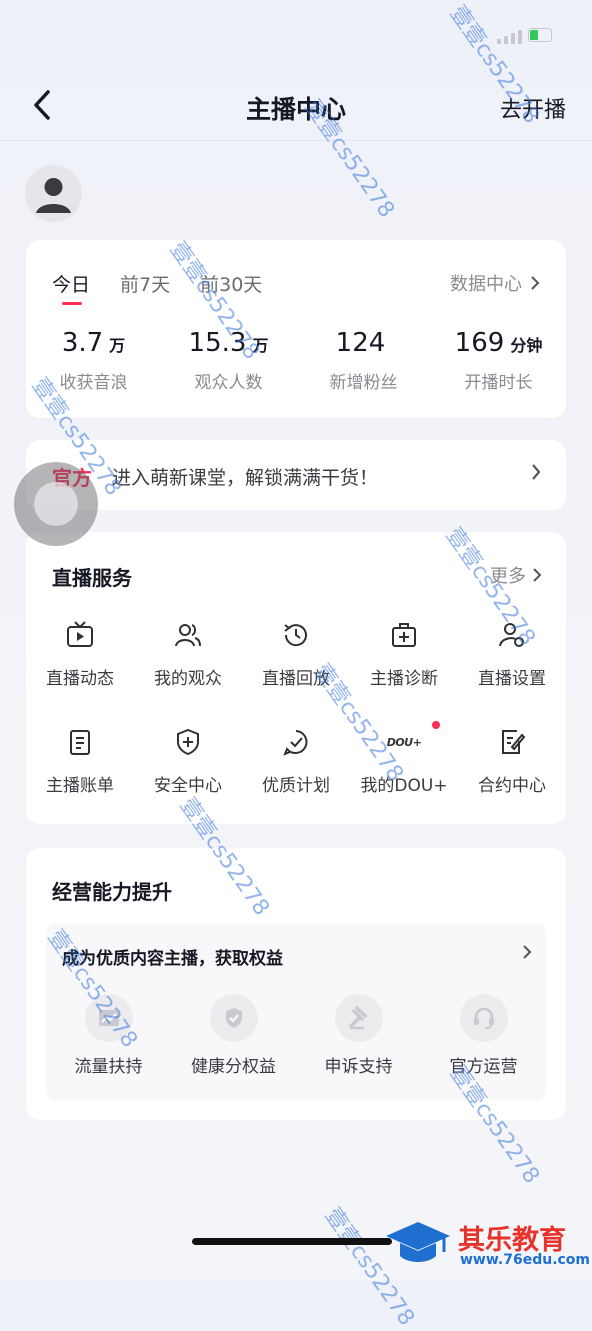 The height and width of the screenshot is (1331, 592). I want to click on metric-item: 3.7 万 收获音浪, so click(93, 360).